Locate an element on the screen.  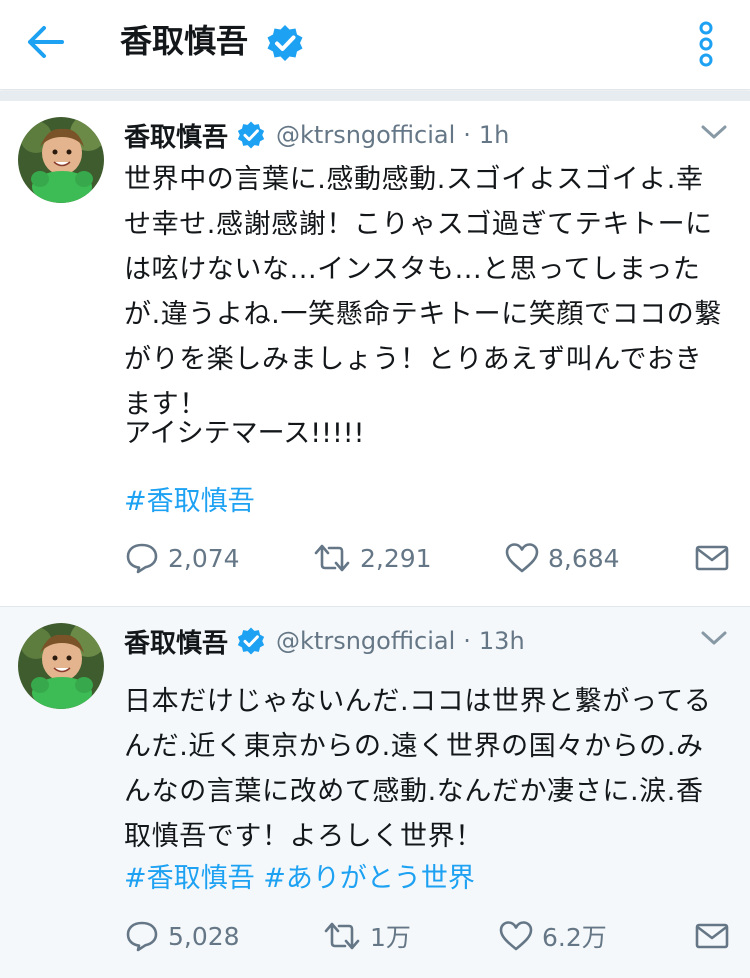
timestamp: 13h is located at coordinates (502, 641).